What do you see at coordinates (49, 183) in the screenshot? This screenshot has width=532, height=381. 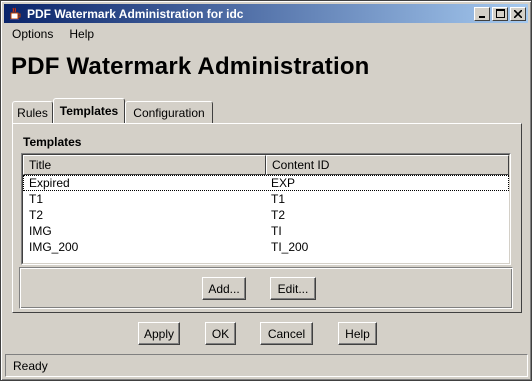 I see `cell-title: Expired` at bounding box center [49, 183].